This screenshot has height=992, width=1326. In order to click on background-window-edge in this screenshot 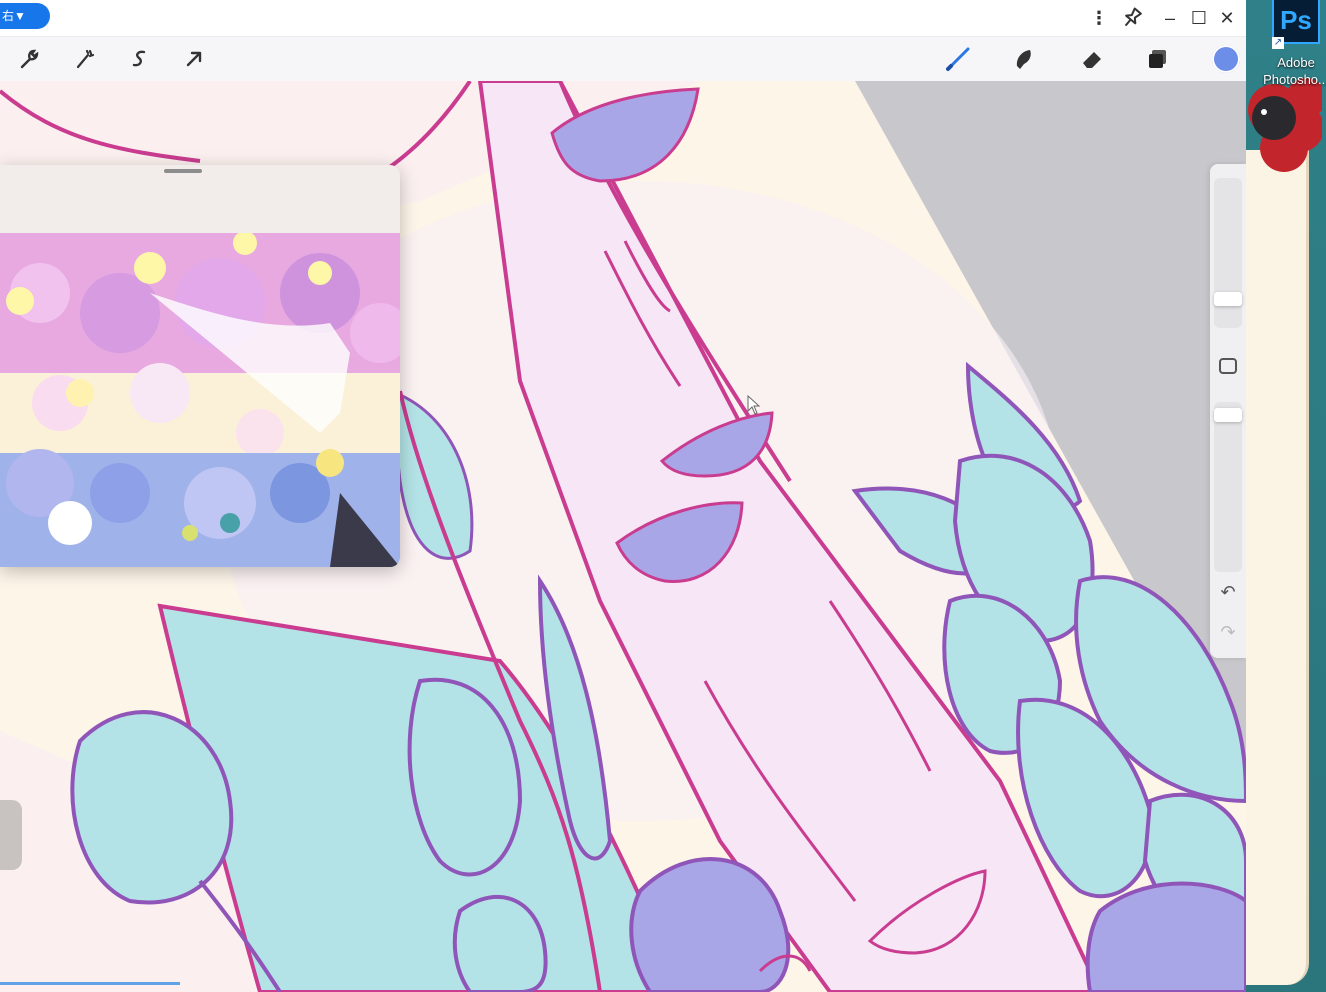, I will do `click(1277, 567)`.